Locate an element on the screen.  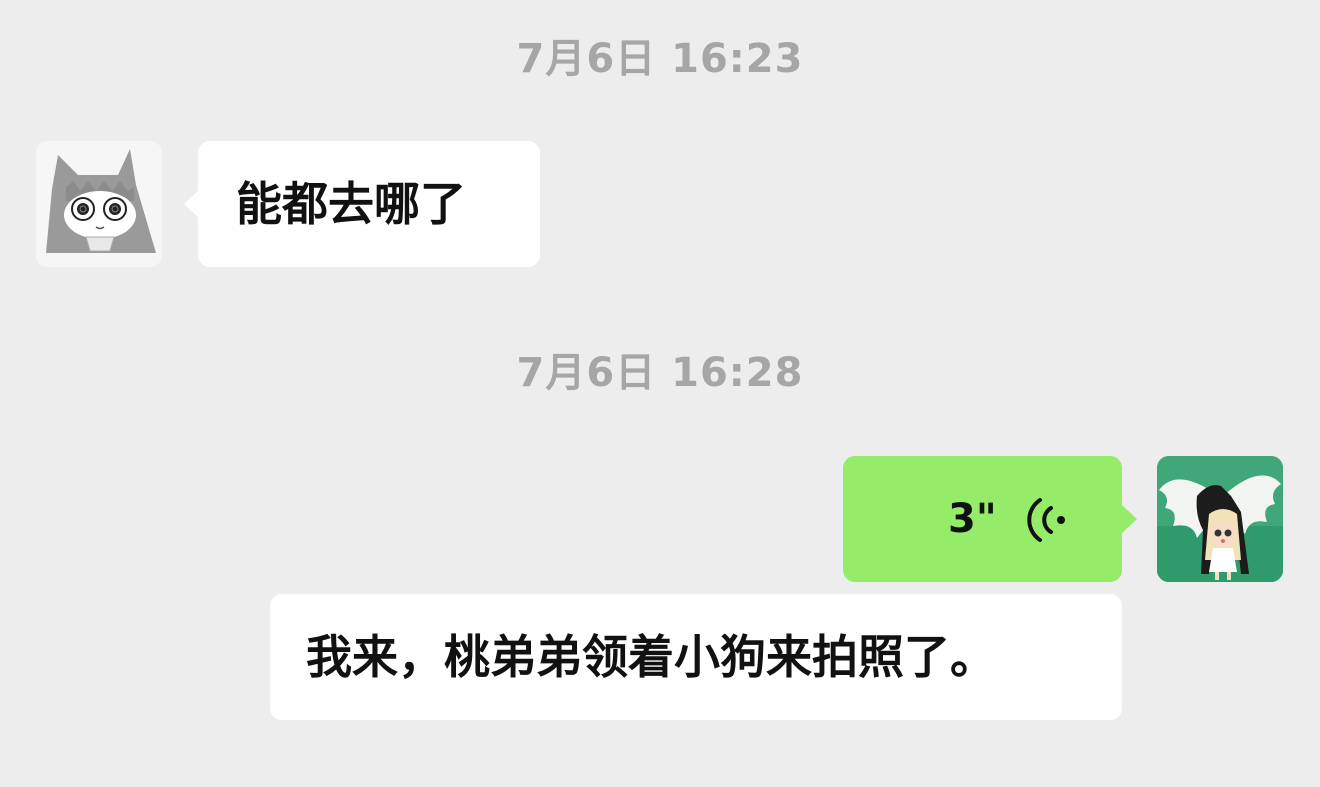
outgoing-message-bubble: 我来，桃弟弟领着小狗来拍照了。 is located at coordinates (696, 657).